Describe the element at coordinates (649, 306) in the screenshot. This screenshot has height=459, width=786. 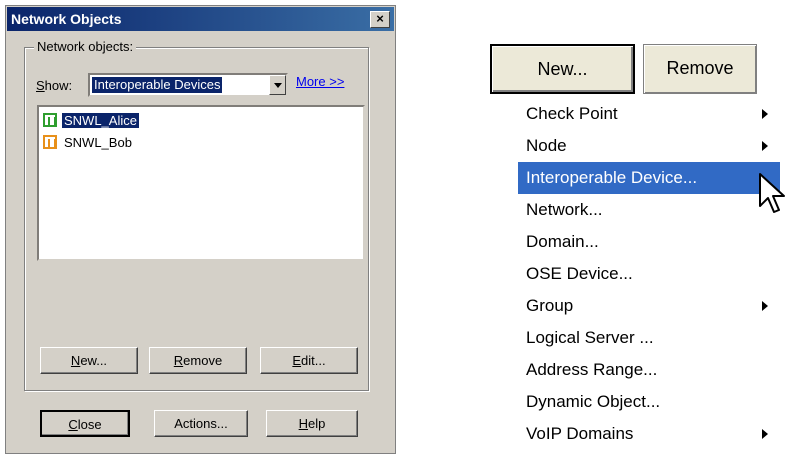
I see `menu-item-group: Group` at that location.